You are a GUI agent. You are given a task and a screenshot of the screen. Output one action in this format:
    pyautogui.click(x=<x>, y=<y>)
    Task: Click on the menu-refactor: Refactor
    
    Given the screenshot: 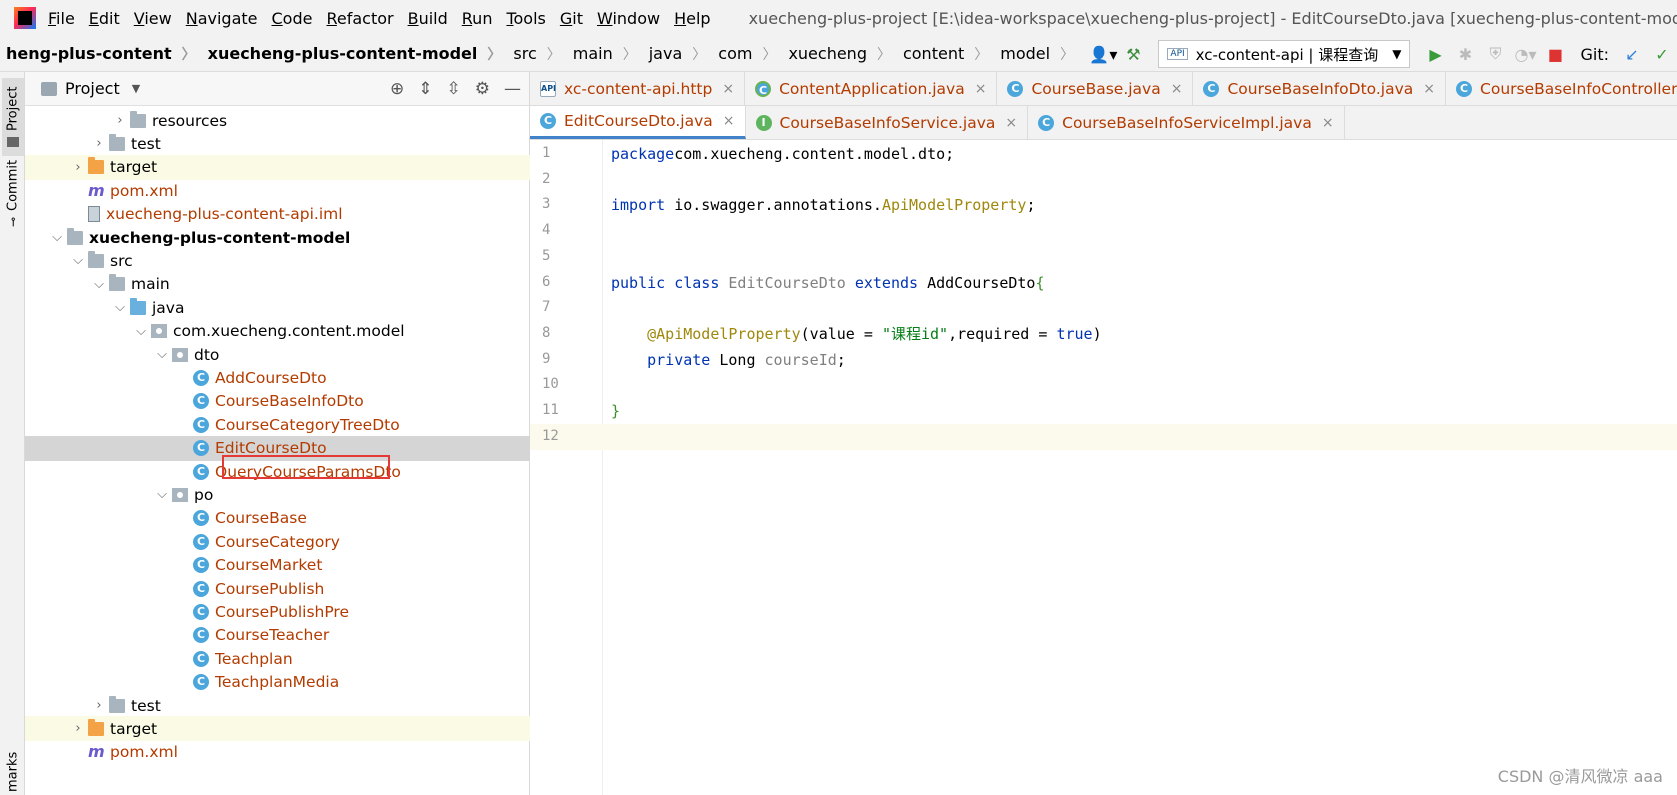 What is the action you would take?
    pyautogui.click(x=359, y=18)
    